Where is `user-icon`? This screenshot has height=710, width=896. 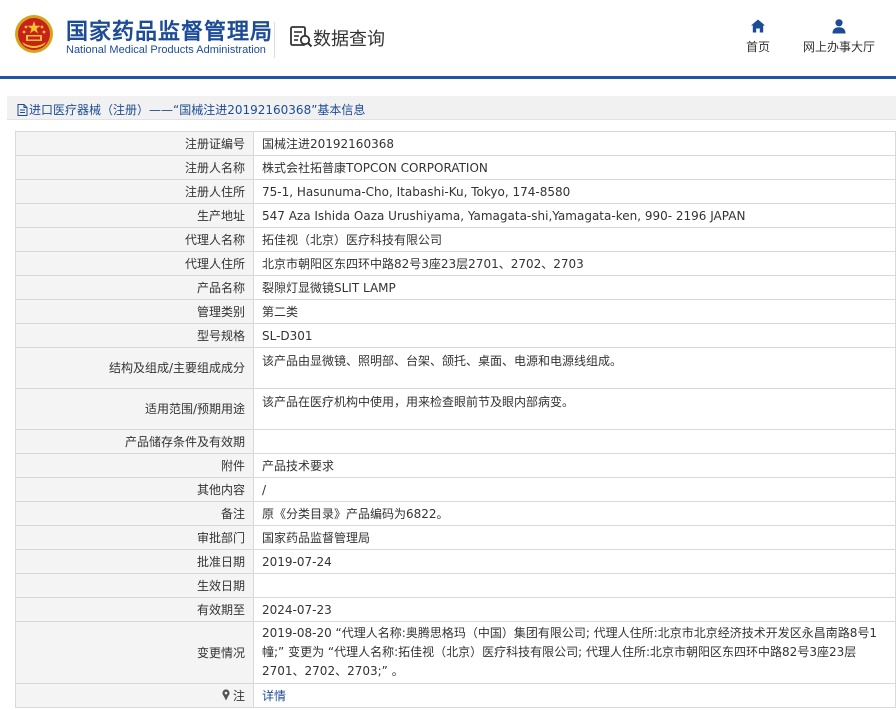 user-icon is located at coordinates (839, 26).